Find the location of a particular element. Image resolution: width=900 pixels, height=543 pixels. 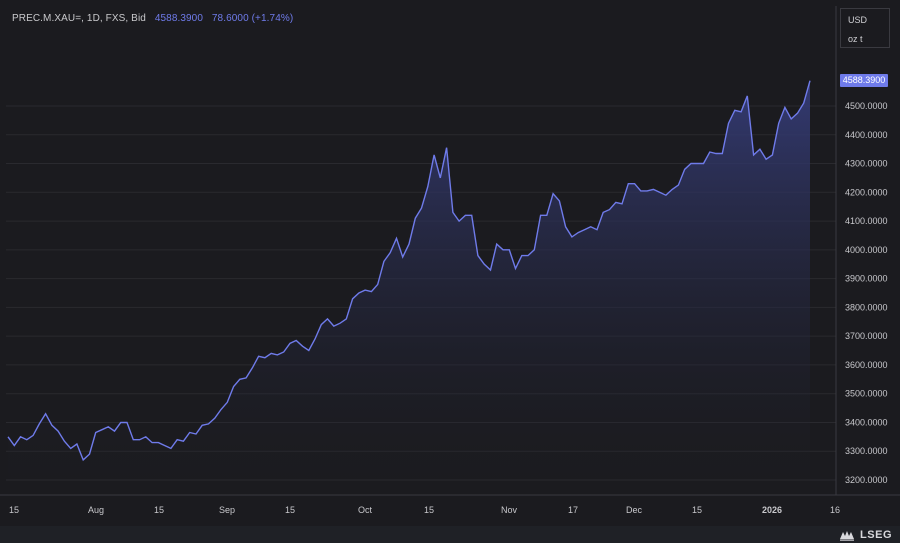

lseg-logo-icon is located at coordinates (847, 536).